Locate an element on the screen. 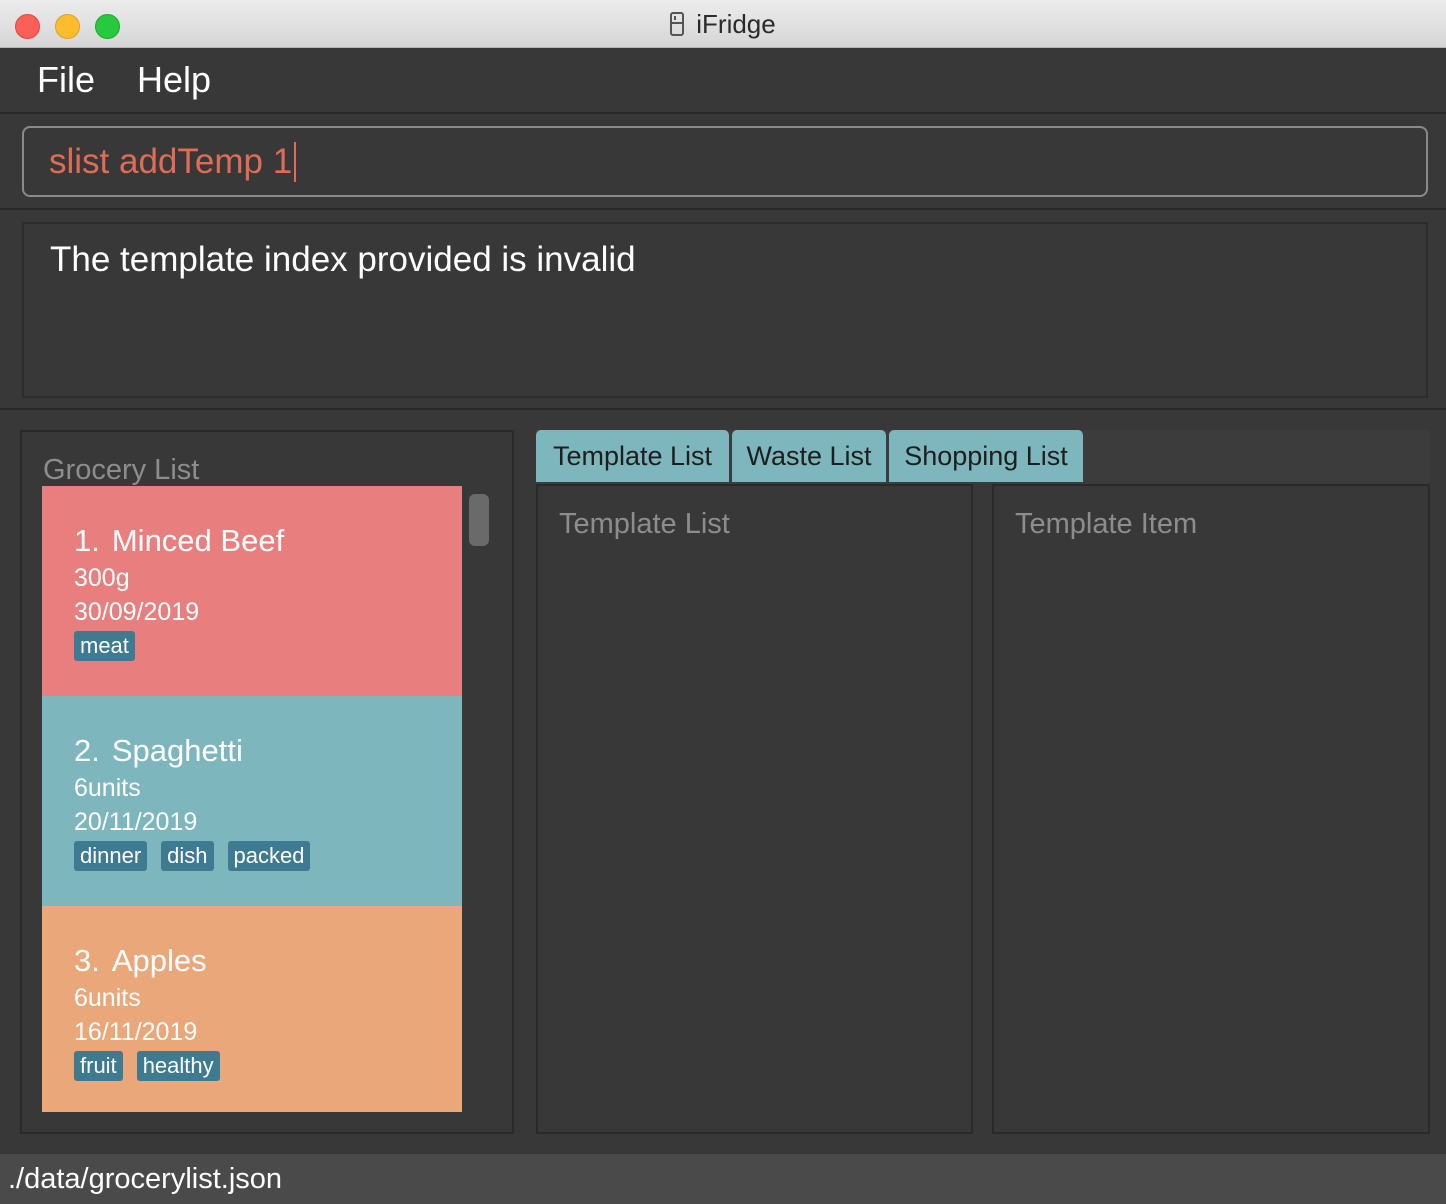 The height and width of the screenshot is (1204, 1446). grocery-card: 3. Apples 6units 16/11/2019 fruit healthy is located at coordinates (252, 1009).